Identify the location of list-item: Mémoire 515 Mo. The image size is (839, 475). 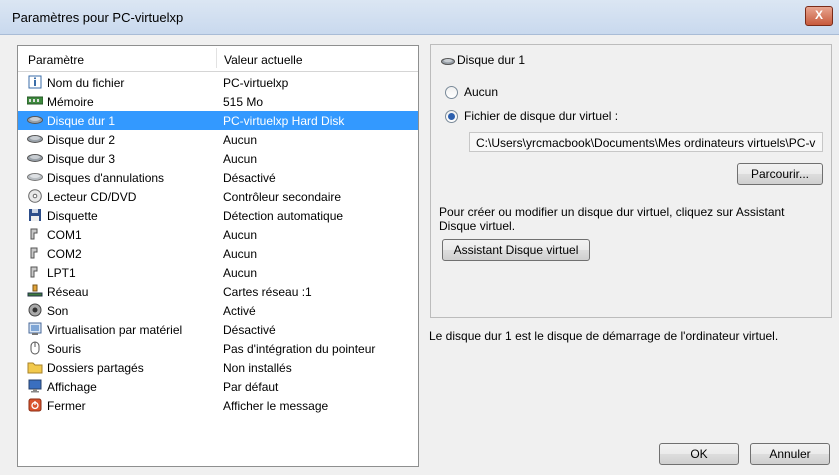
(218, 101).